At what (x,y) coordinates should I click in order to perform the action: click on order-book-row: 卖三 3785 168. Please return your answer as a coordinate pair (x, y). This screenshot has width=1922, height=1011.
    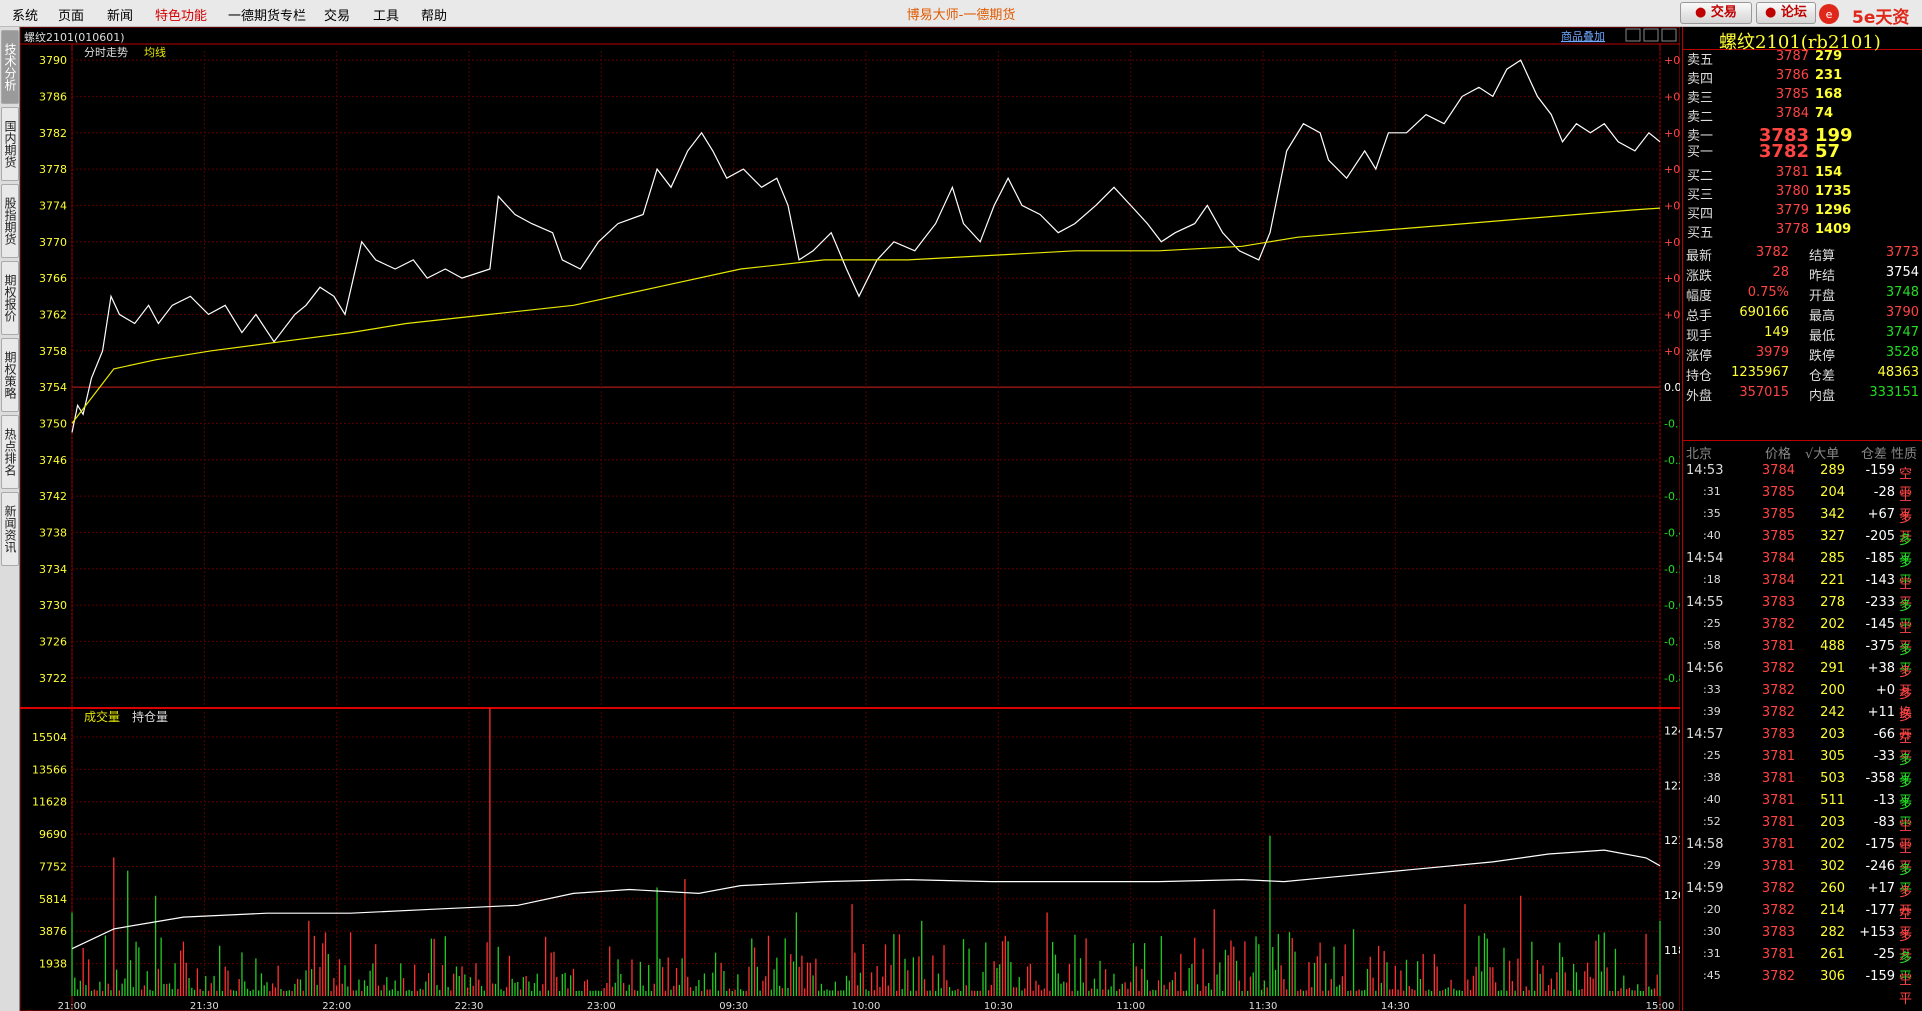
    Looking at the image, I should click on (1802, 97).